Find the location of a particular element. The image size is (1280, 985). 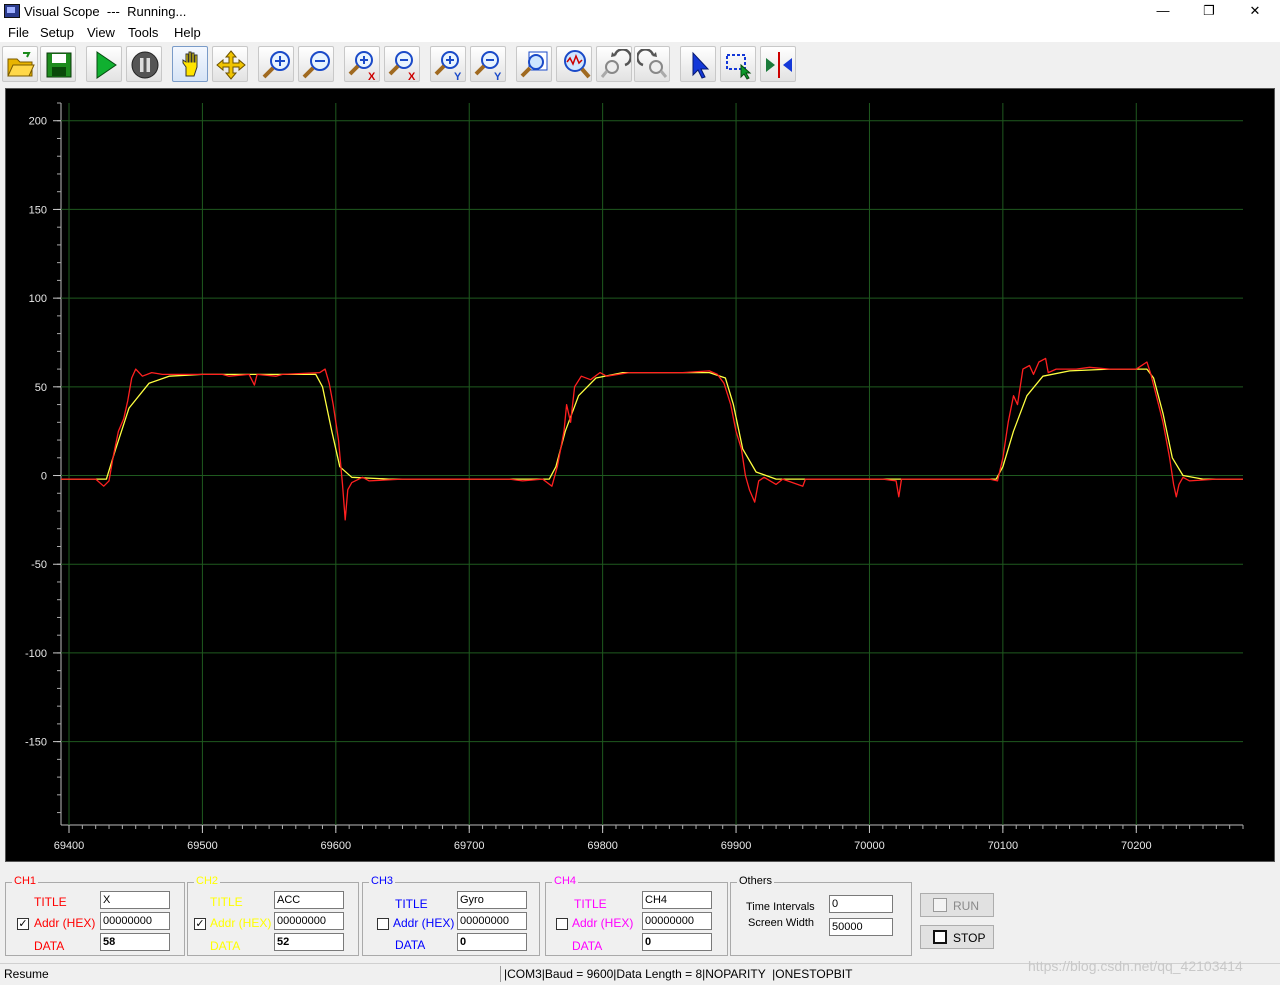

zoom-redo-icon is located at coordinates (652, 63).